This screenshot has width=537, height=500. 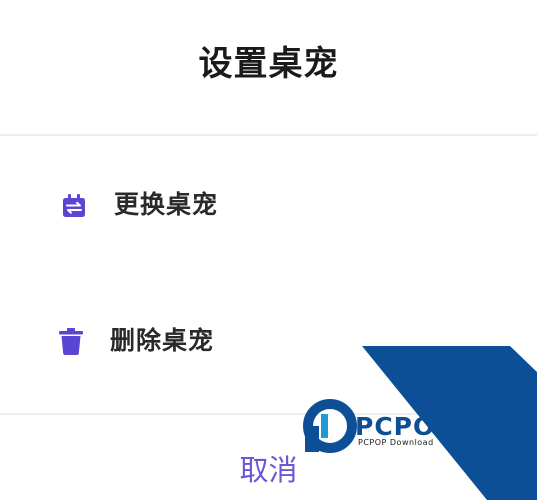 What do you see at coordinates (396, 442) in the screenshot?
I see `watermark-subtitle: PCPOP Download` at bounding box center [396, 442].